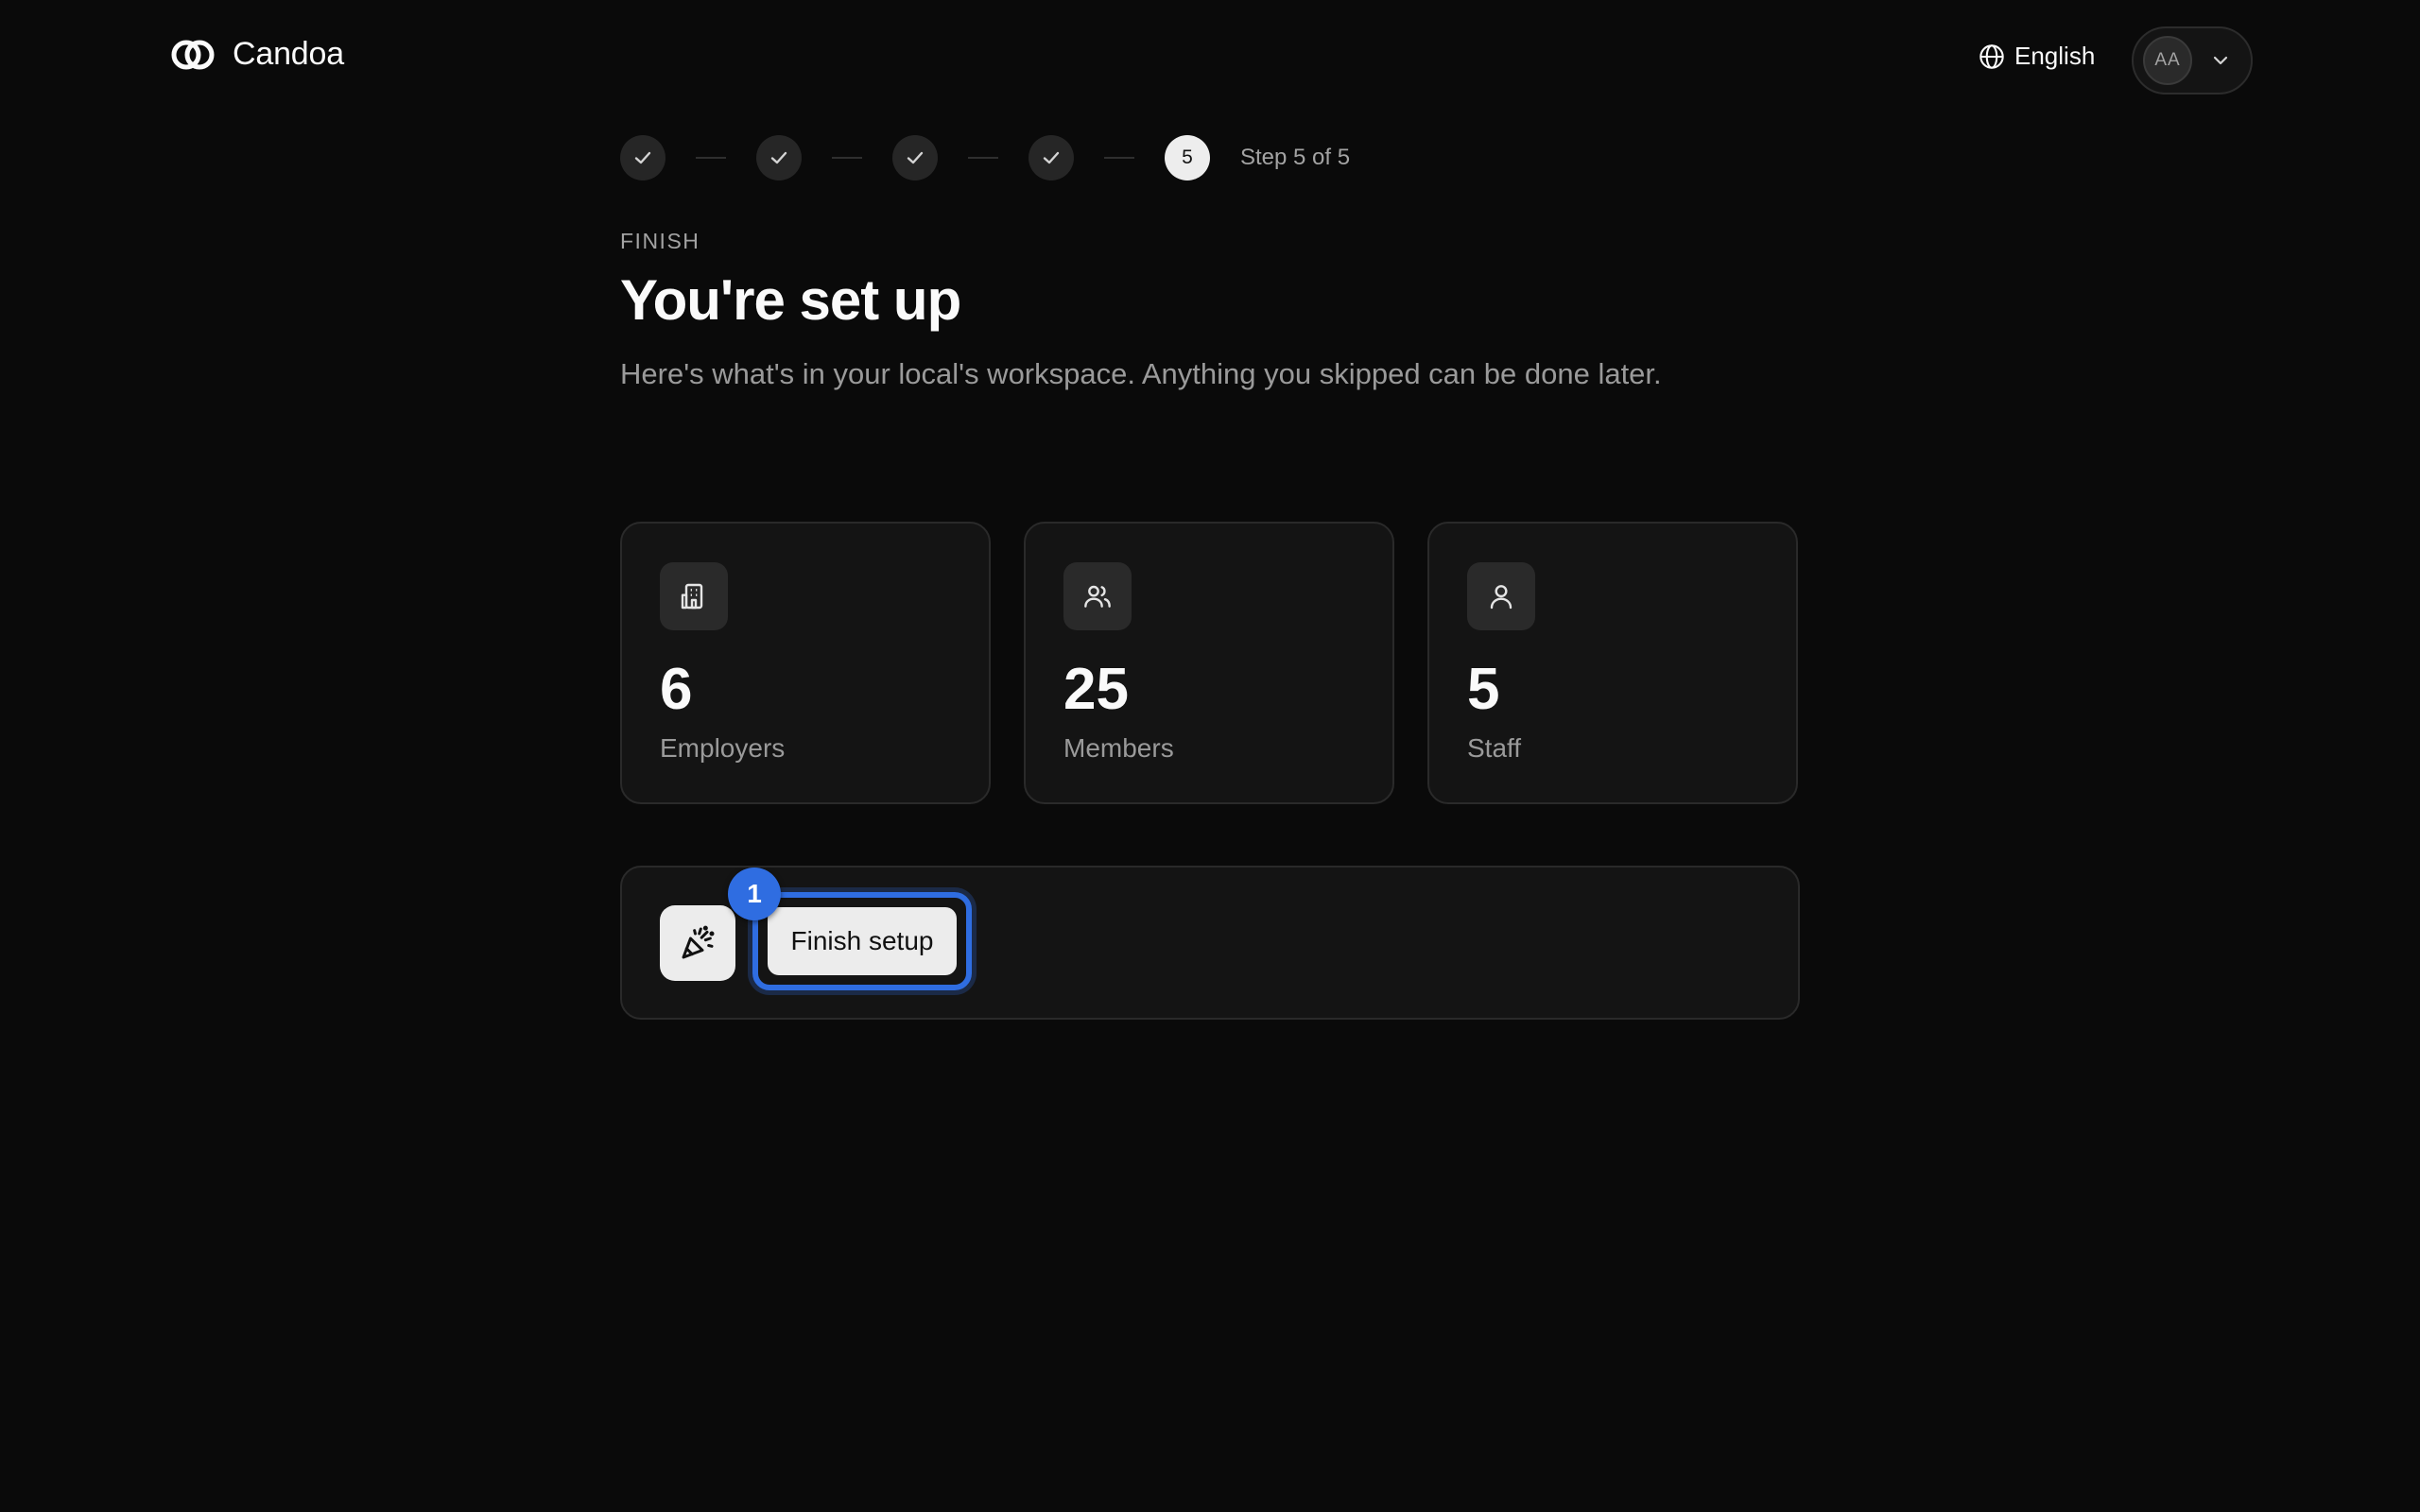 This screenshot has height=1512, width=2420. Describe the element at coordinates (806, 663) in the screenshot. I see `stat-card-employers: 6 Employers` at that location.